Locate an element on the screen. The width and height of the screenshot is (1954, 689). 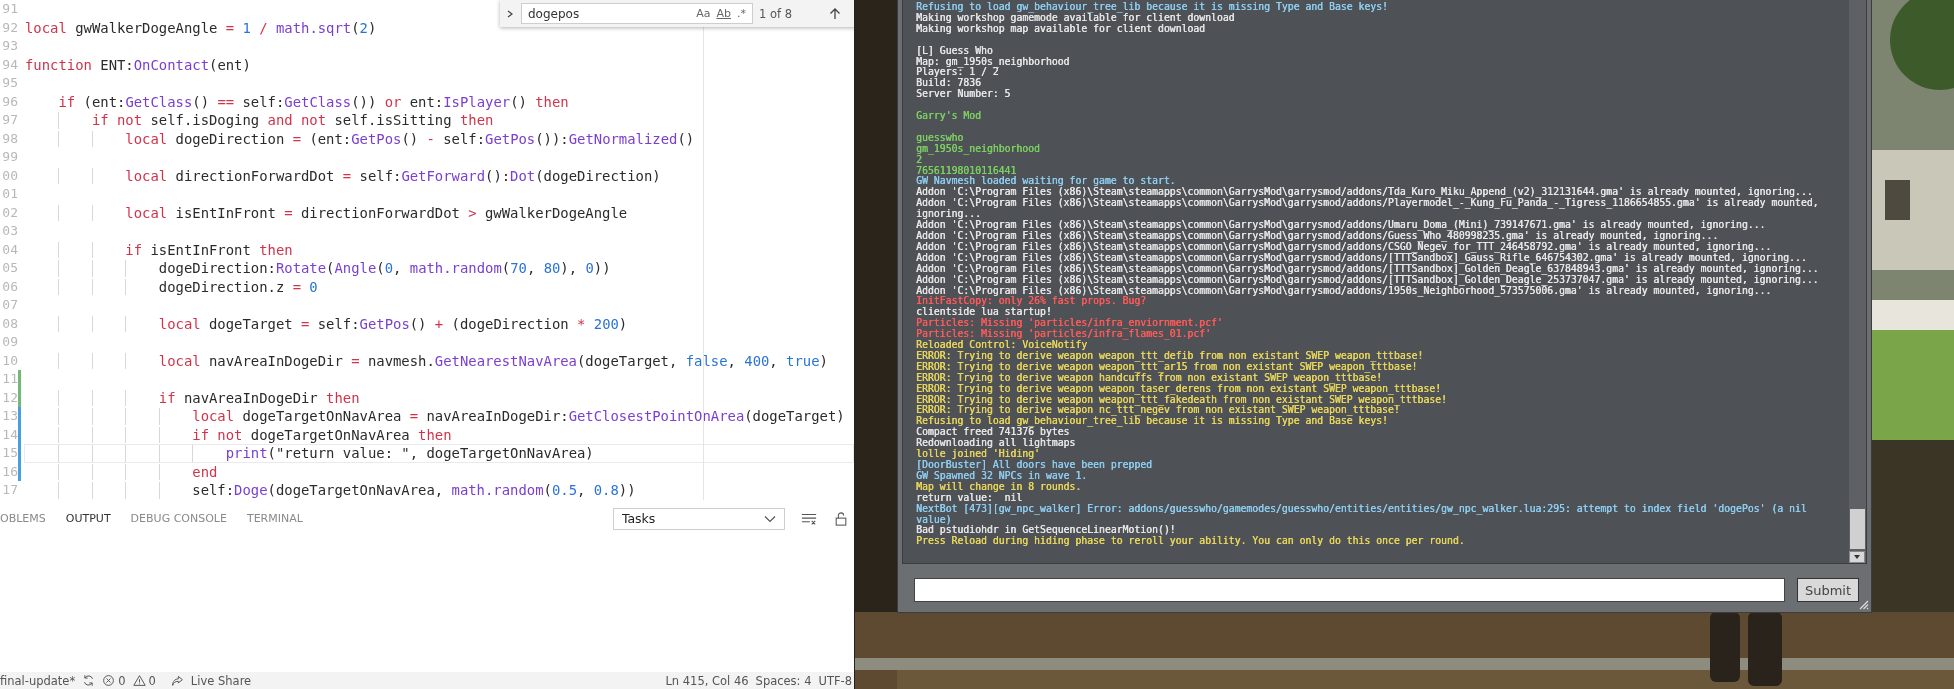
console-line: [DoorBuster] All doors have been prepped is located at coordinates (1034, 465).